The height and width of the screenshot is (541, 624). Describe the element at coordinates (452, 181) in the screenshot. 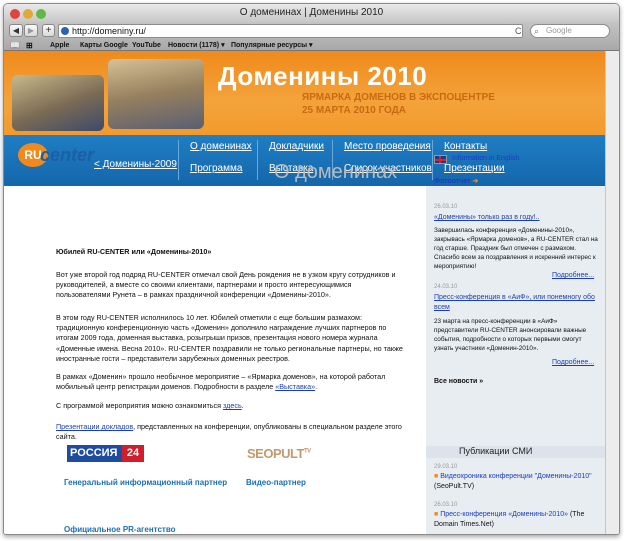

I see `photoreport-label: Фотоотчет` at that location.